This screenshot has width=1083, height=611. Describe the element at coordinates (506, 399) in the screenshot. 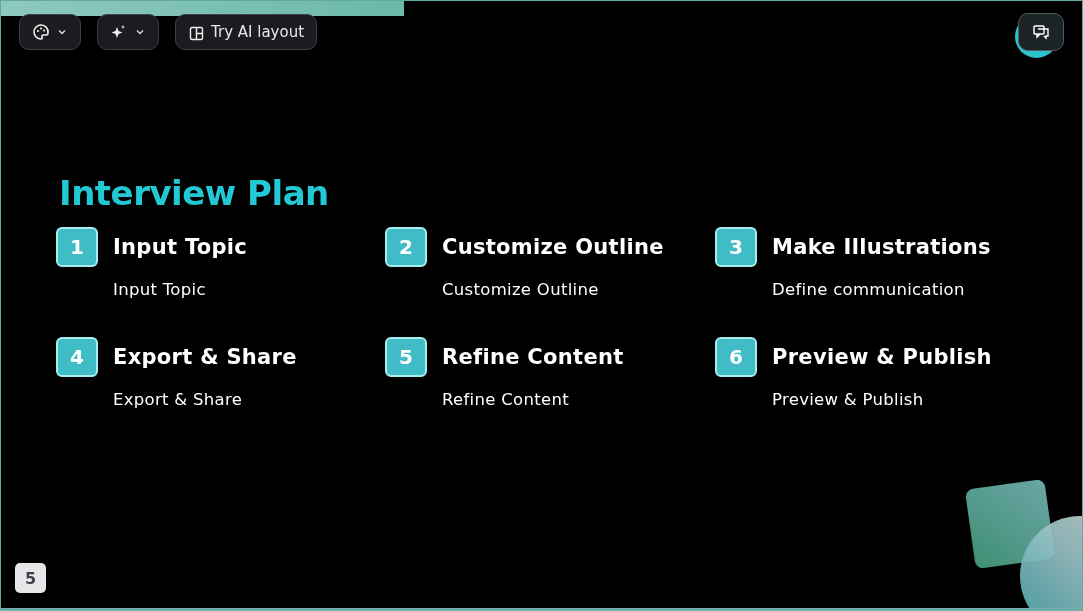

I see `step-description: Refine Content` at that location.